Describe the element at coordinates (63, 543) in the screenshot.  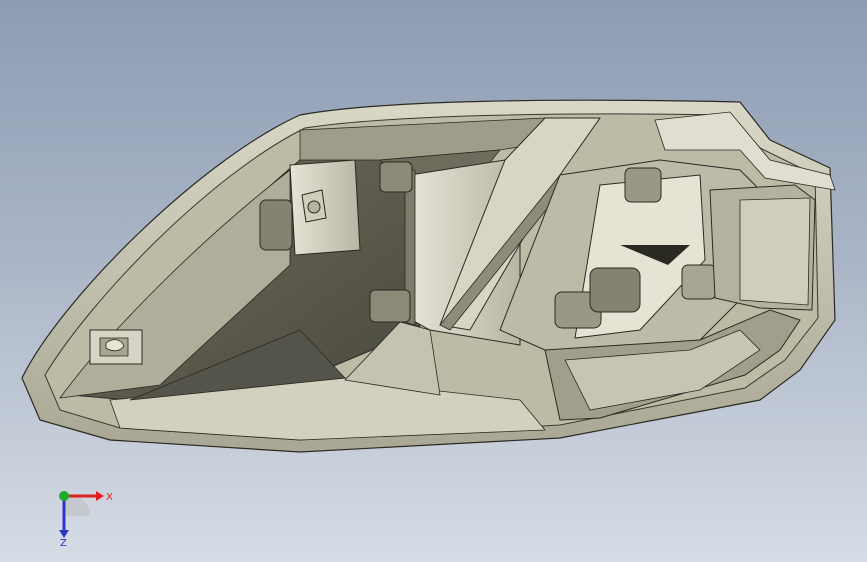
I see `z-axis-label: Z` at that location.